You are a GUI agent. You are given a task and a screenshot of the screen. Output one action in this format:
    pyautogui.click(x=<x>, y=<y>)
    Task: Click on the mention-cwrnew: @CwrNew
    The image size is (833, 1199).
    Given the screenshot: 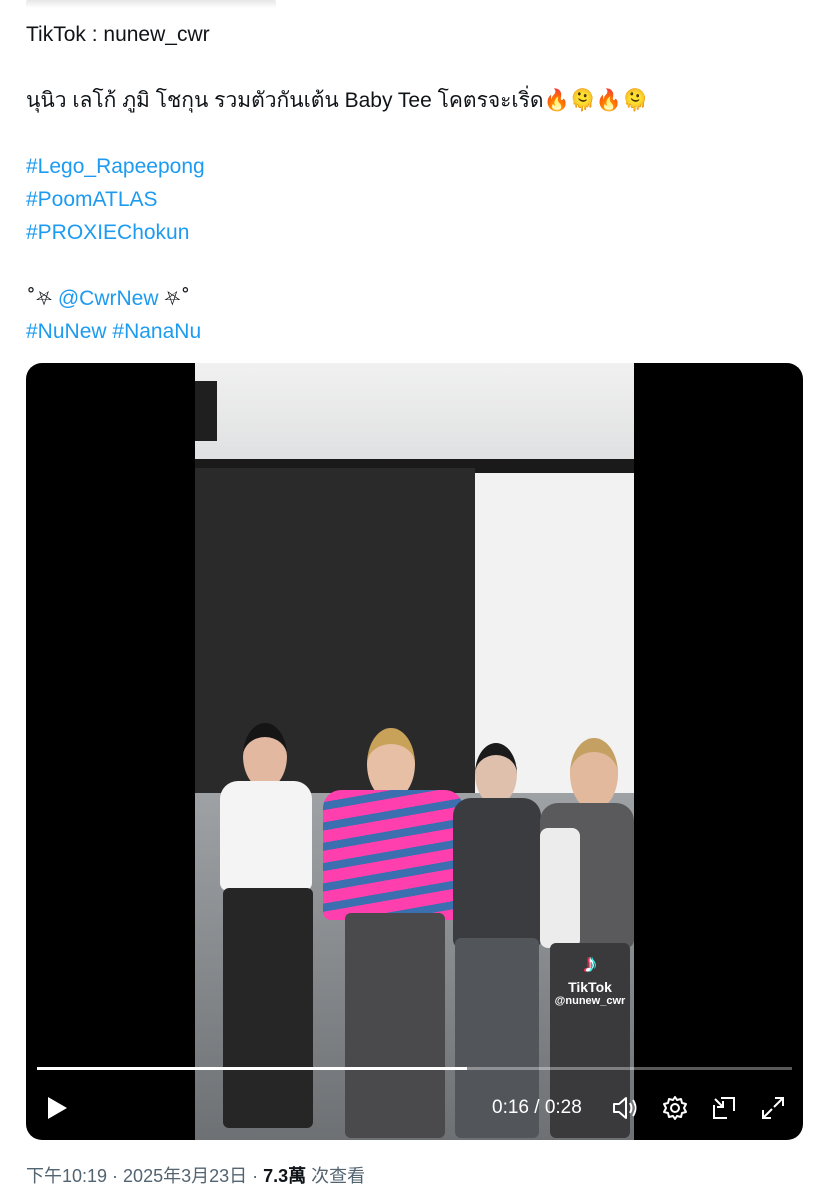 What is the action you would take?
    pyautogui.click(x=108, y=298)
    